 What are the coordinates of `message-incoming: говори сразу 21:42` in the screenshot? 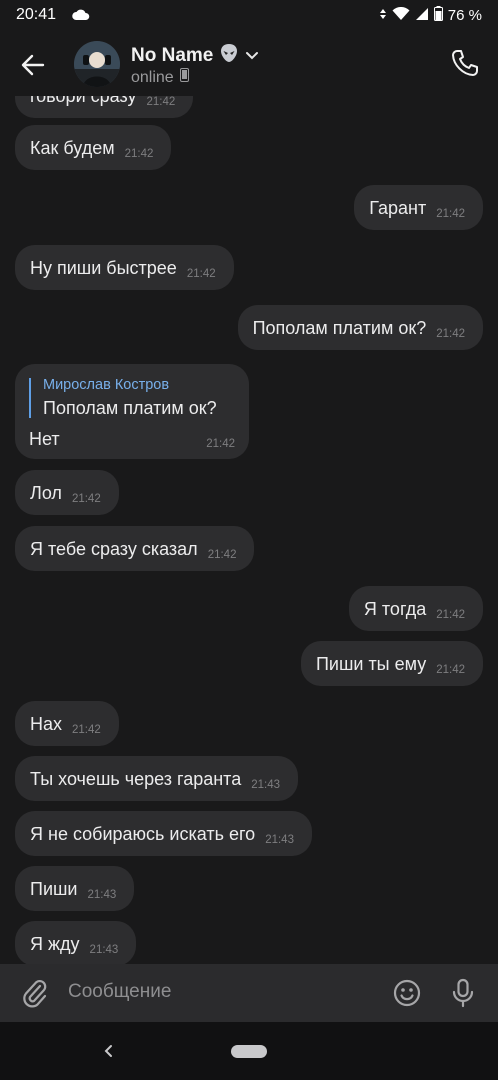 It's located at (104, 107).